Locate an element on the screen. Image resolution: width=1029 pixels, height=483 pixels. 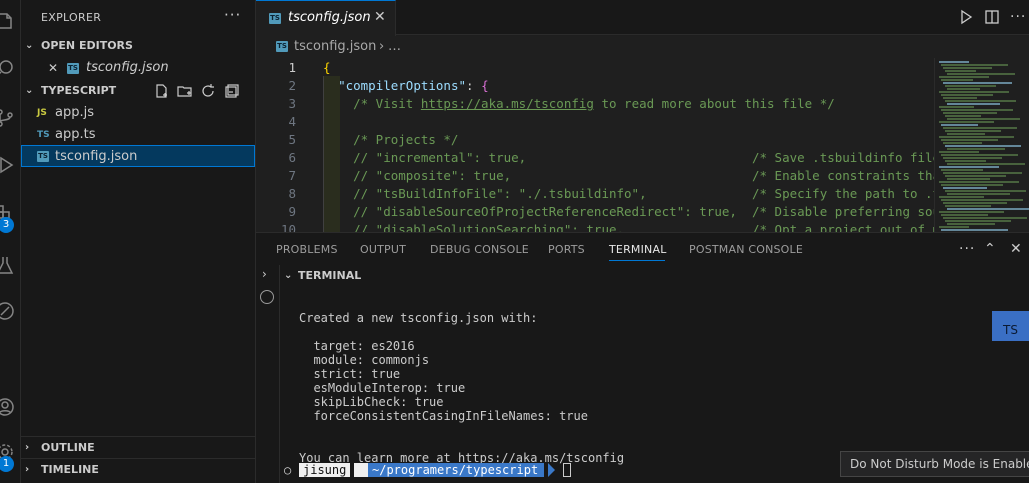
source-control-icon is located at coordinates (8, 118).